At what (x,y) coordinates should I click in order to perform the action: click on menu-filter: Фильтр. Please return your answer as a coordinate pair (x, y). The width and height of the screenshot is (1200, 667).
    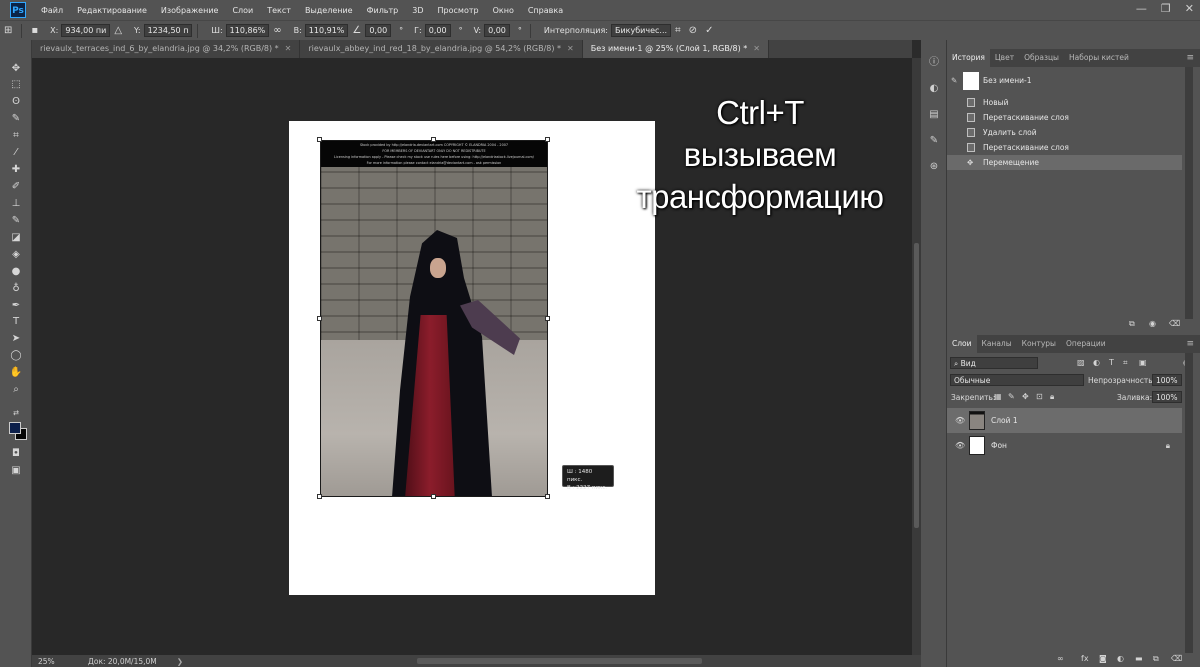
    Looking at the image, I should click on (383, 10).